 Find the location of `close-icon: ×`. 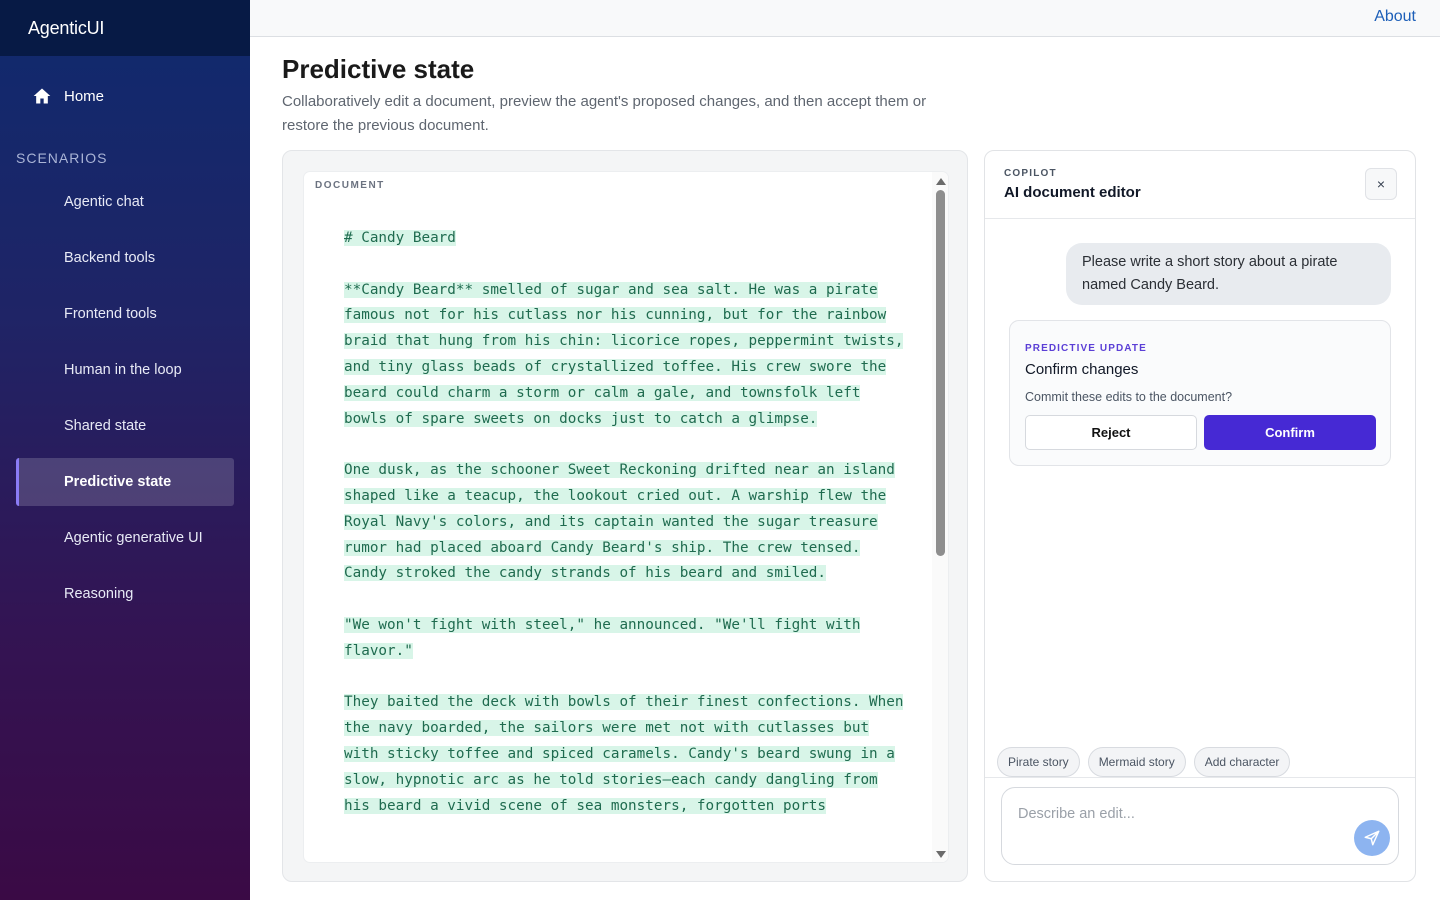

close-icon: × is located at coordinates (1381, 184).